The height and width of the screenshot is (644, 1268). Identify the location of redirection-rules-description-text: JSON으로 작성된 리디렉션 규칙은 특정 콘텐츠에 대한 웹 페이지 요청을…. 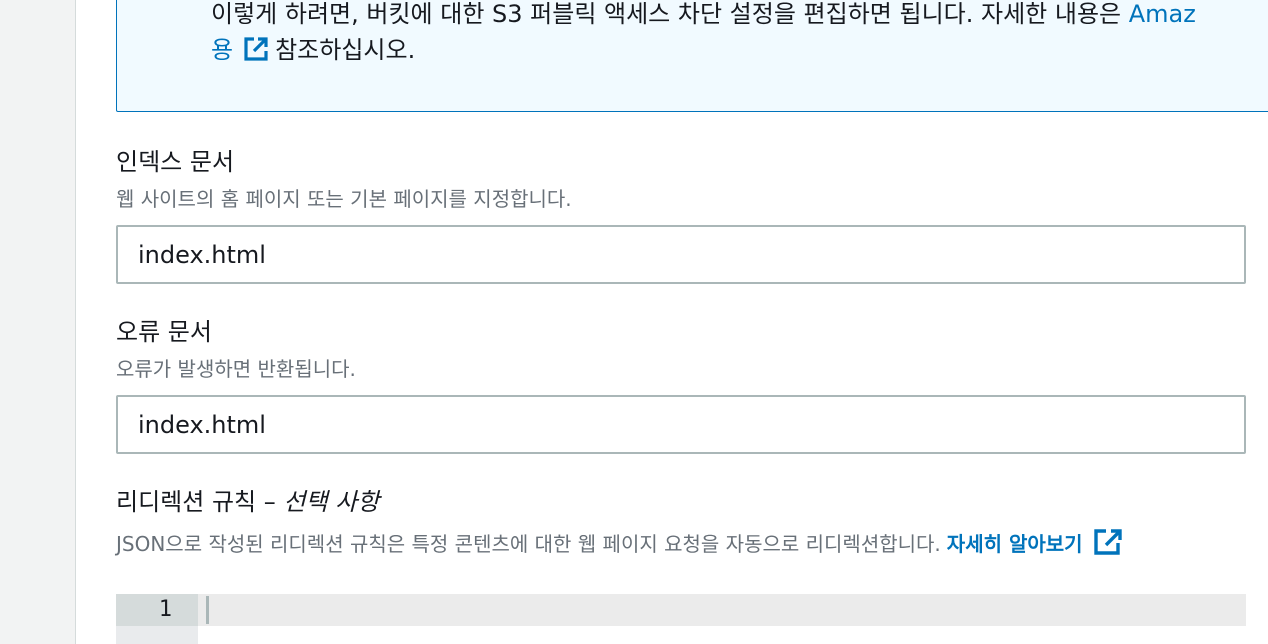
(528, 544).